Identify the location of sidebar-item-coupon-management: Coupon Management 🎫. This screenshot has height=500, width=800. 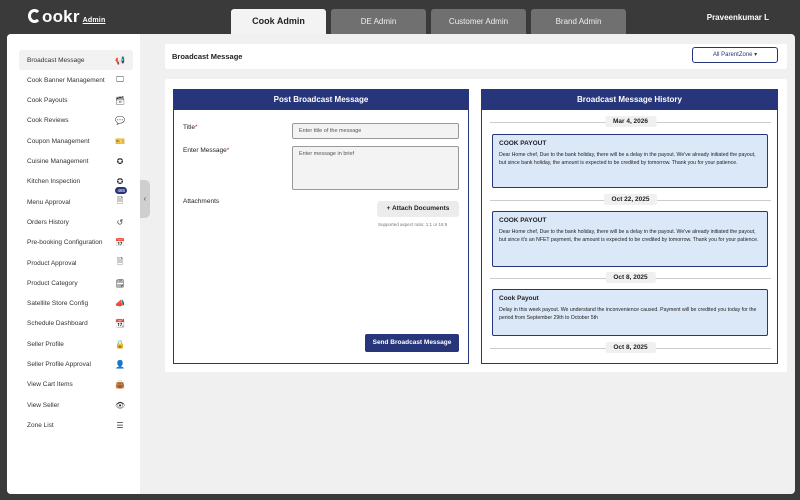
(76, 141).